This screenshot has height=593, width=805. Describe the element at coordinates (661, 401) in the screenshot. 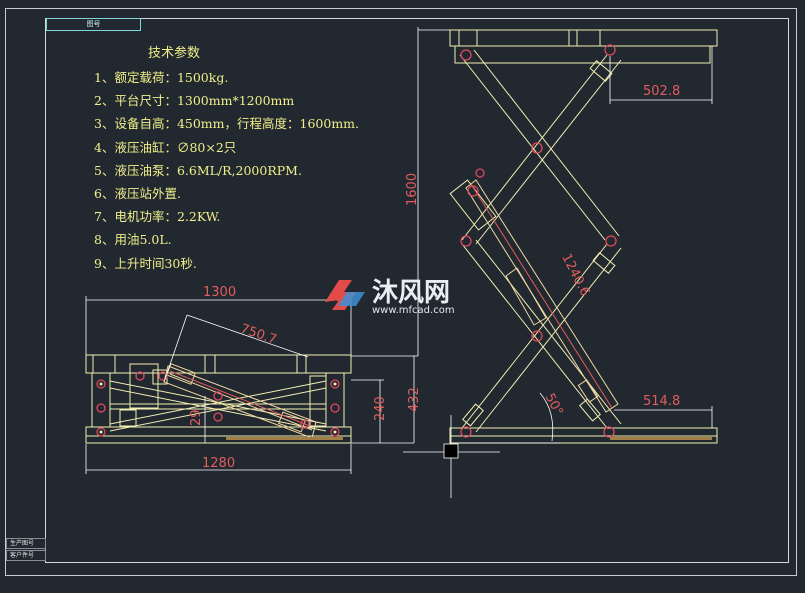

I see `dim-raised-bottom-offset: 514.8` at that location.